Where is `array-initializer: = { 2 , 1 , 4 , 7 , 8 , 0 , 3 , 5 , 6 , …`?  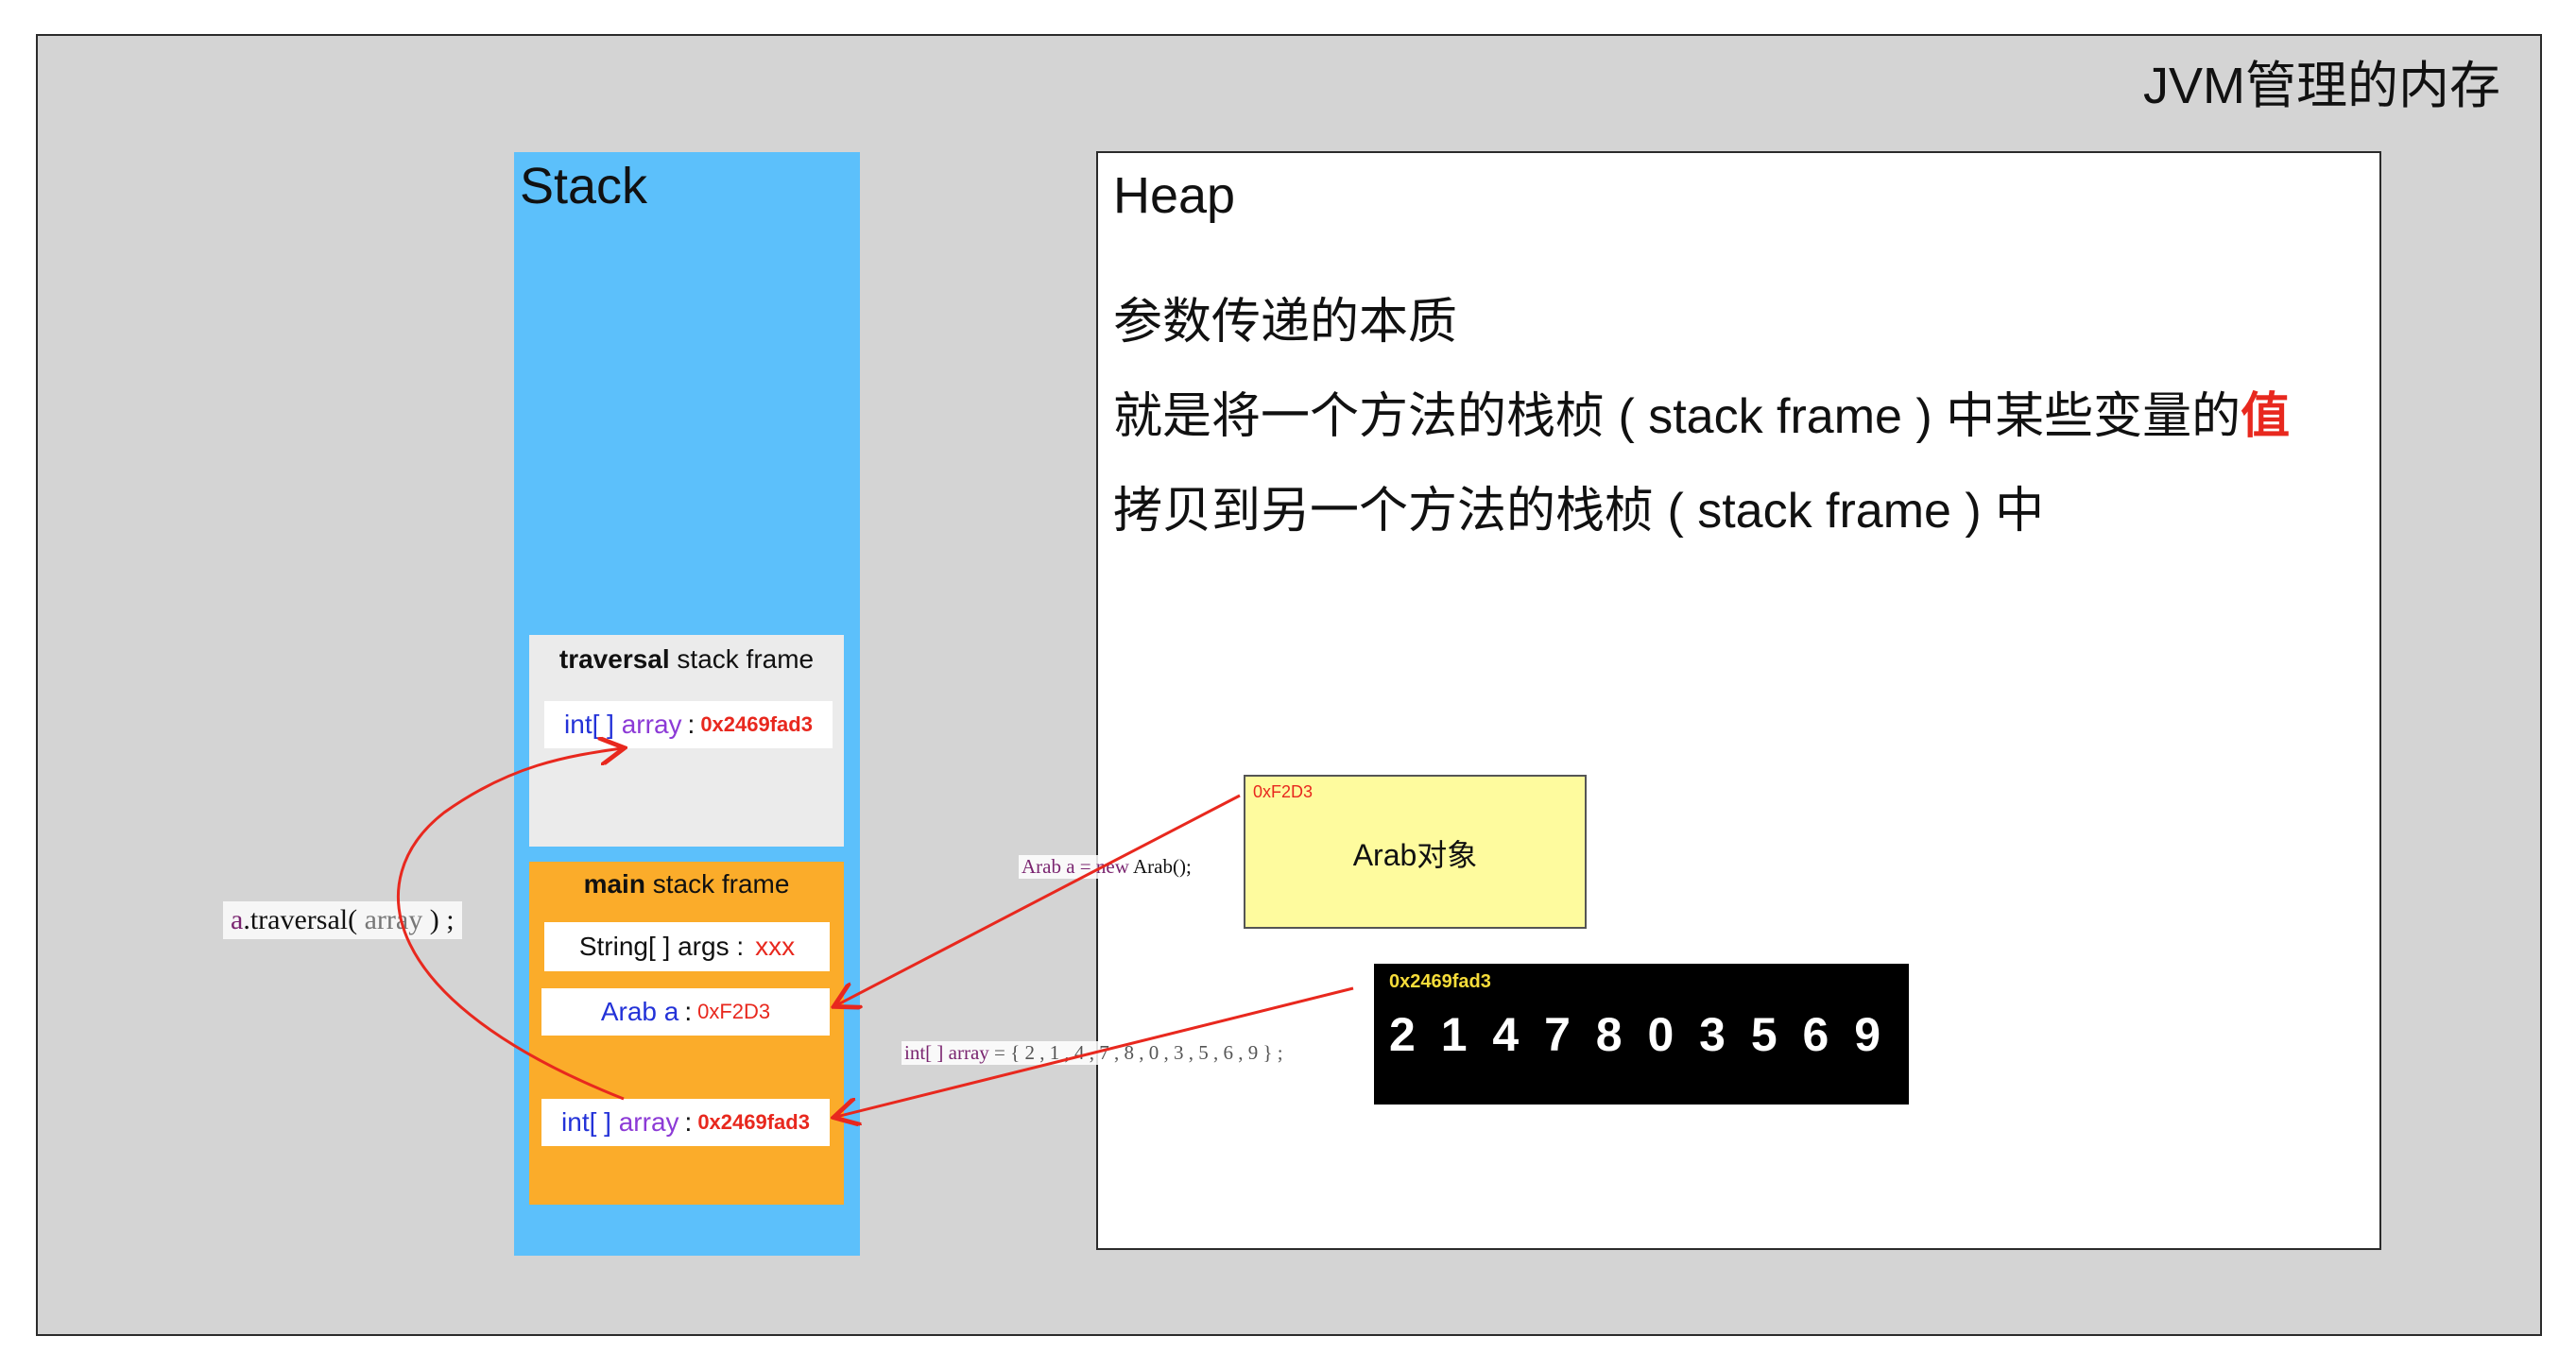 array-initializer: = { 2 , 1 , 4 , 7 , 8 , 0 , 3 , 5 , 6 , … is located at coordinates (1135, 1052).